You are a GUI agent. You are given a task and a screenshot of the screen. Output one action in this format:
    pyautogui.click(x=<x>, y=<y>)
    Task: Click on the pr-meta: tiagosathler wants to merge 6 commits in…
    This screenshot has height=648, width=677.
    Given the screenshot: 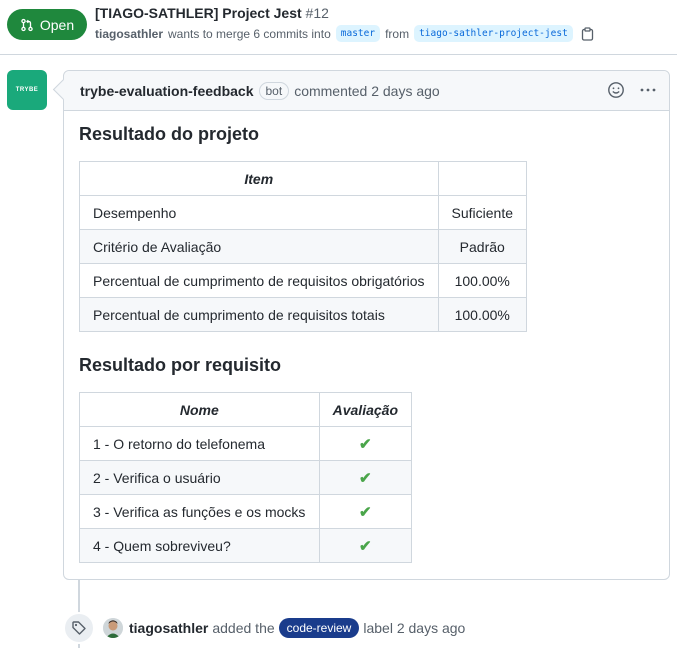 What is the action you would take?
    pyautogui.click(x=344, y=33)
    